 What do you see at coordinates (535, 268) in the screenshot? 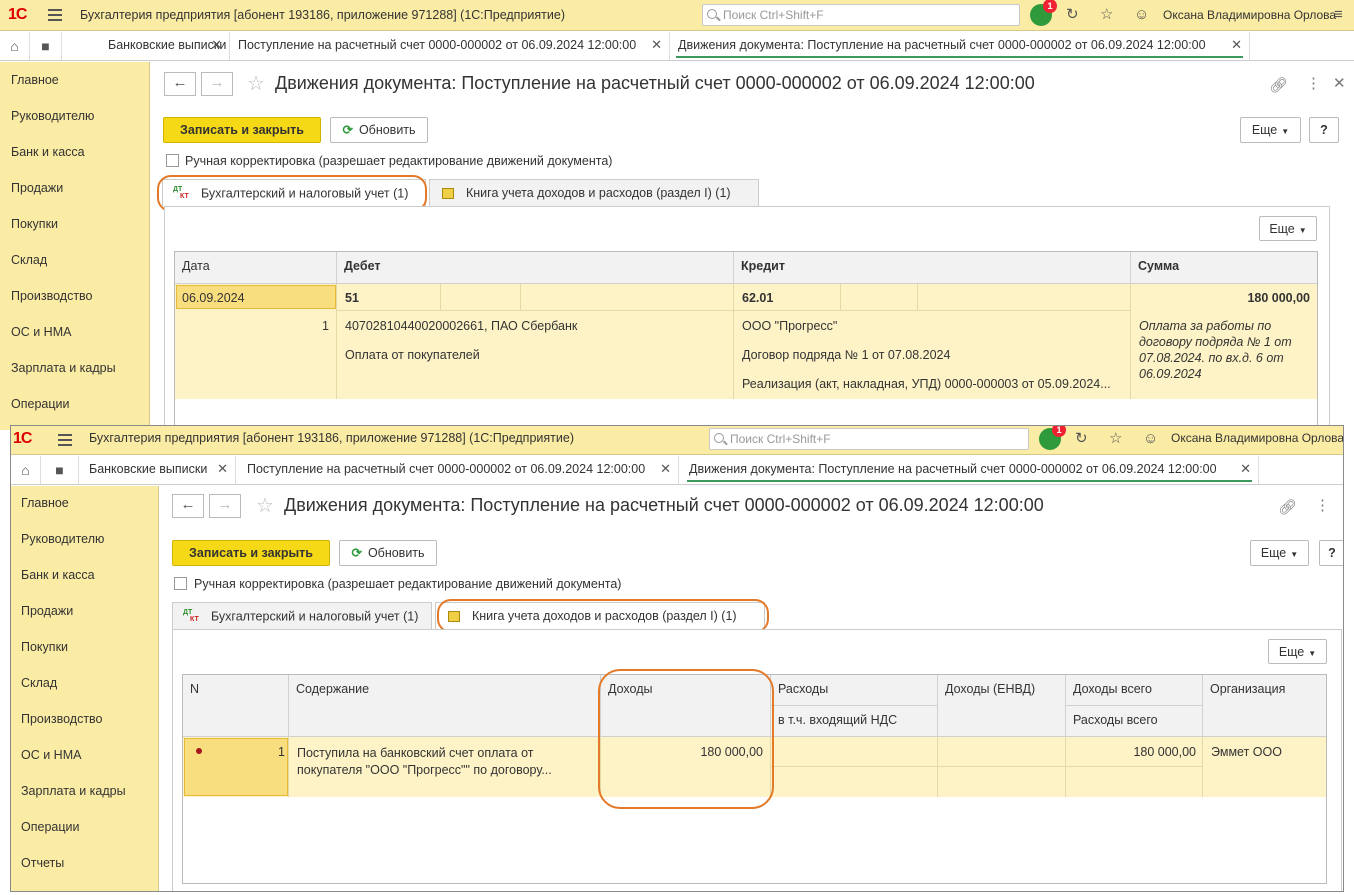
I see `col-debit: Дебет` at bounding box center [535, 268].